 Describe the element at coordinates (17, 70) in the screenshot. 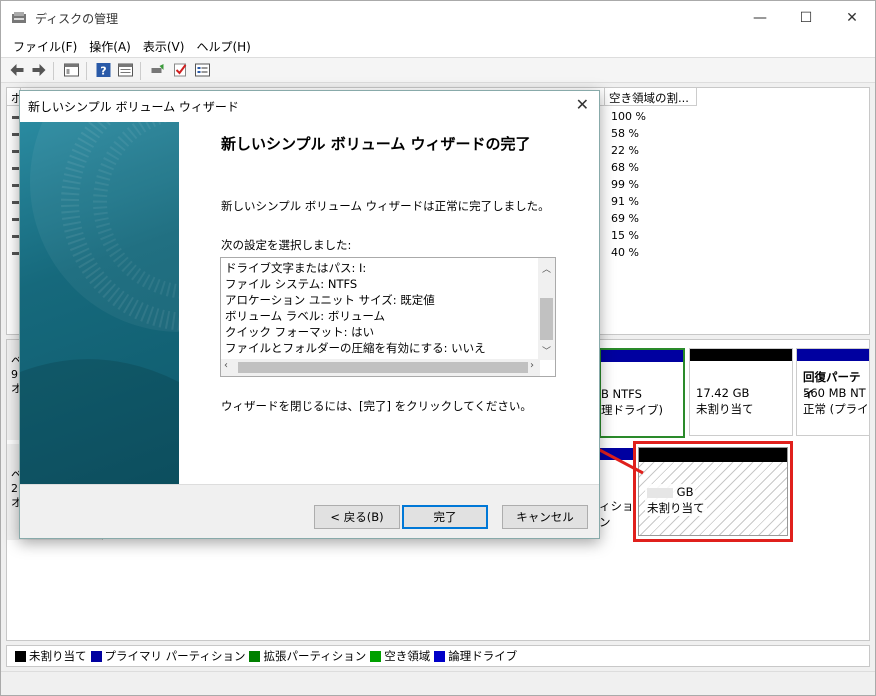

I see `back-arrow-icon` at that location.